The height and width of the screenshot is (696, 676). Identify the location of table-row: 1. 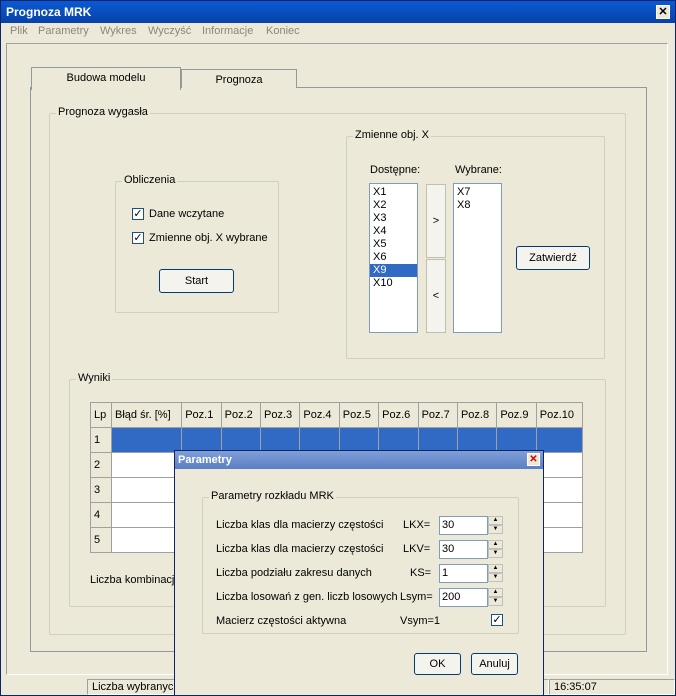
(337, 440).